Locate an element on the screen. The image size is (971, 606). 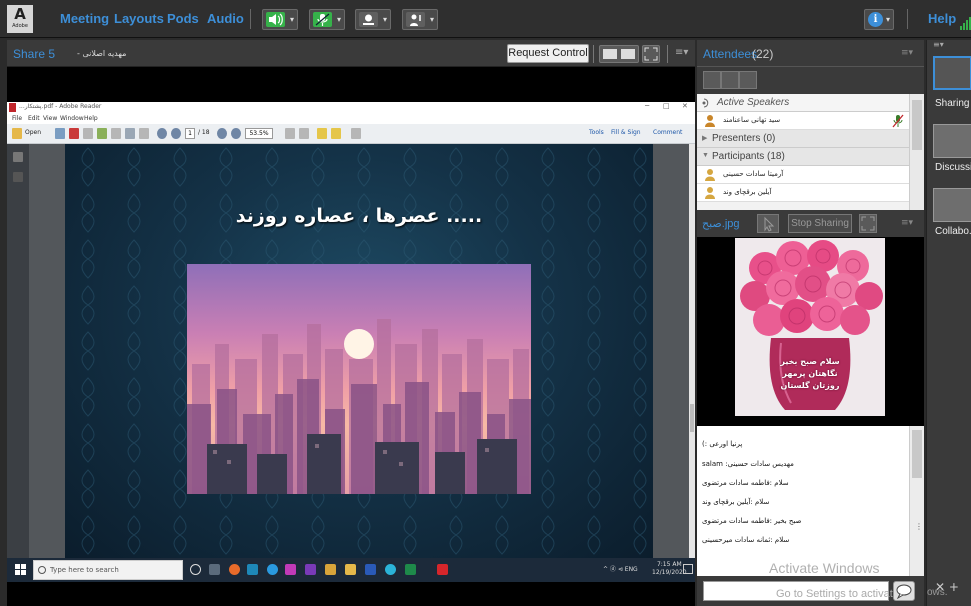
layout-discussion-label: Discussion is located at coordinates (953, 167).